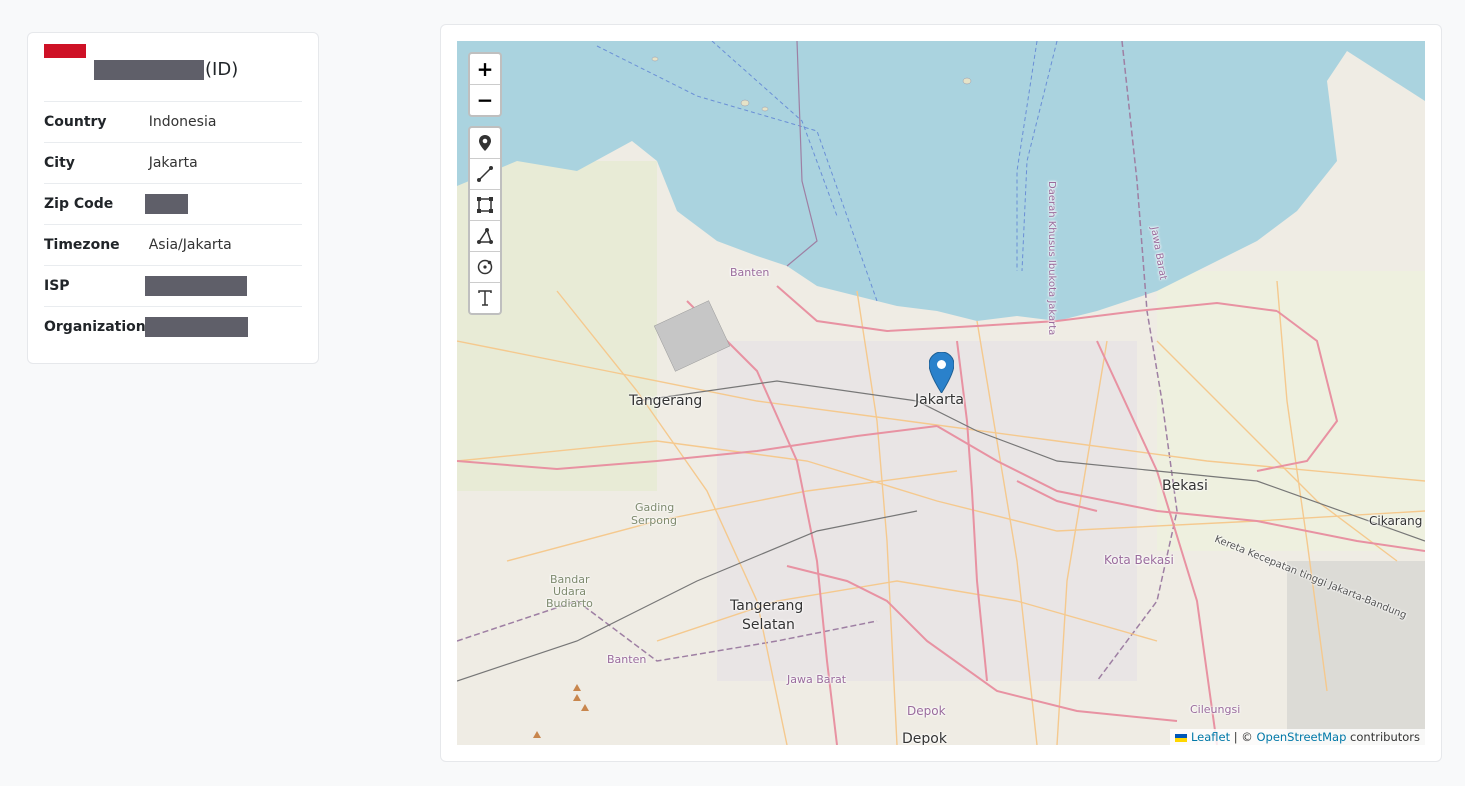 The width and height of the screenshot is (1465, 786). I want to click on table-row: ISP, so click(173, 286).